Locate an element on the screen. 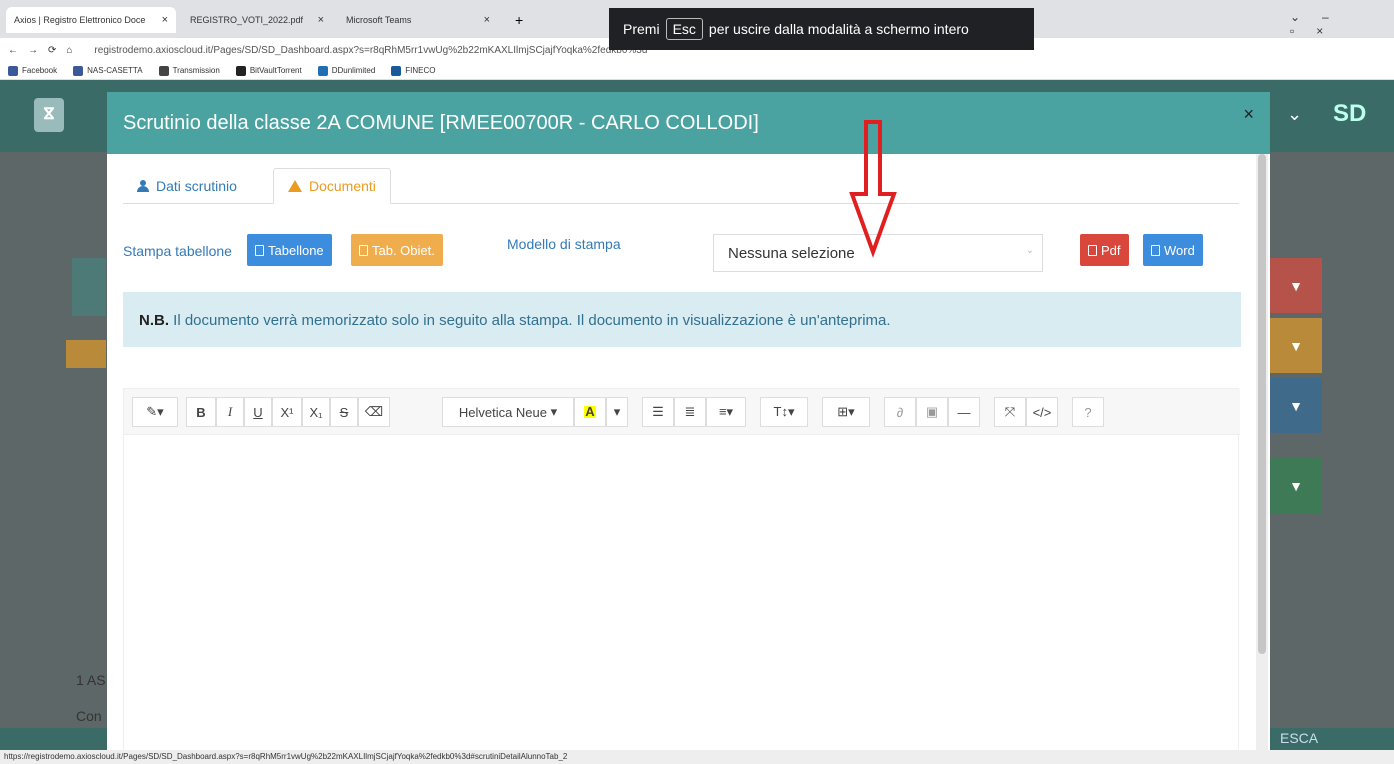 The image size is (1394, 764). bookmark-item: BitVaultTorrent is located at coordinates (268, 70).